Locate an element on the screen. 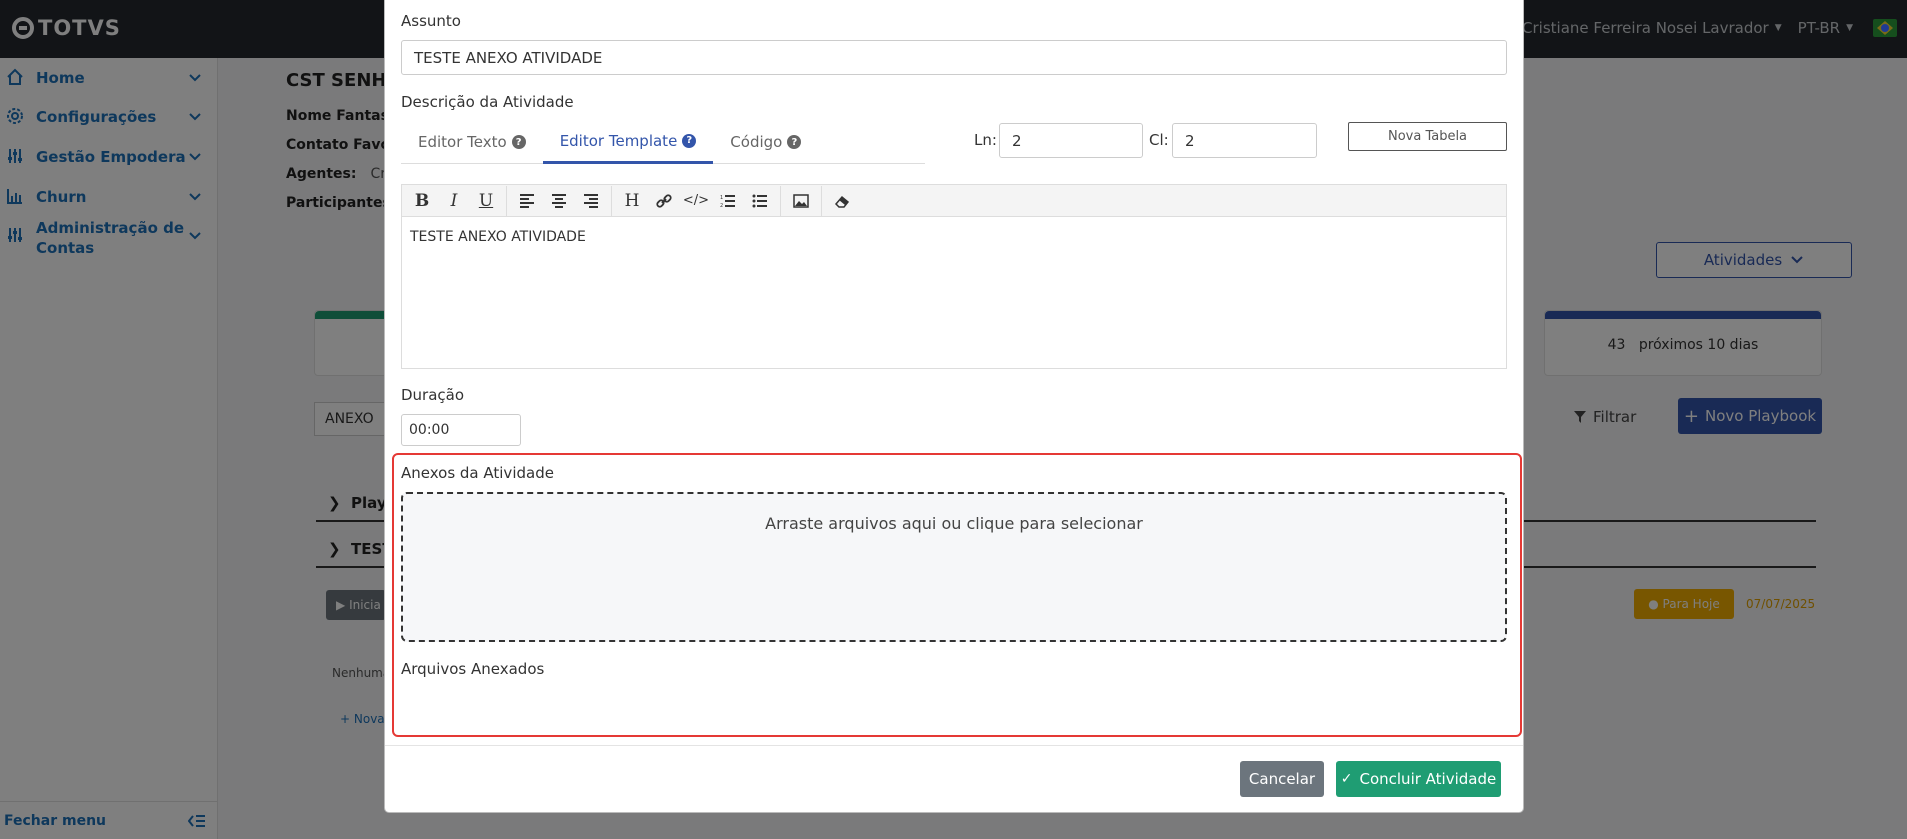 The width and height of the screenshot is (1907, 839). conclude-activity-button: ✓ Concluir Atividade is located at coordinates (1418, 779).